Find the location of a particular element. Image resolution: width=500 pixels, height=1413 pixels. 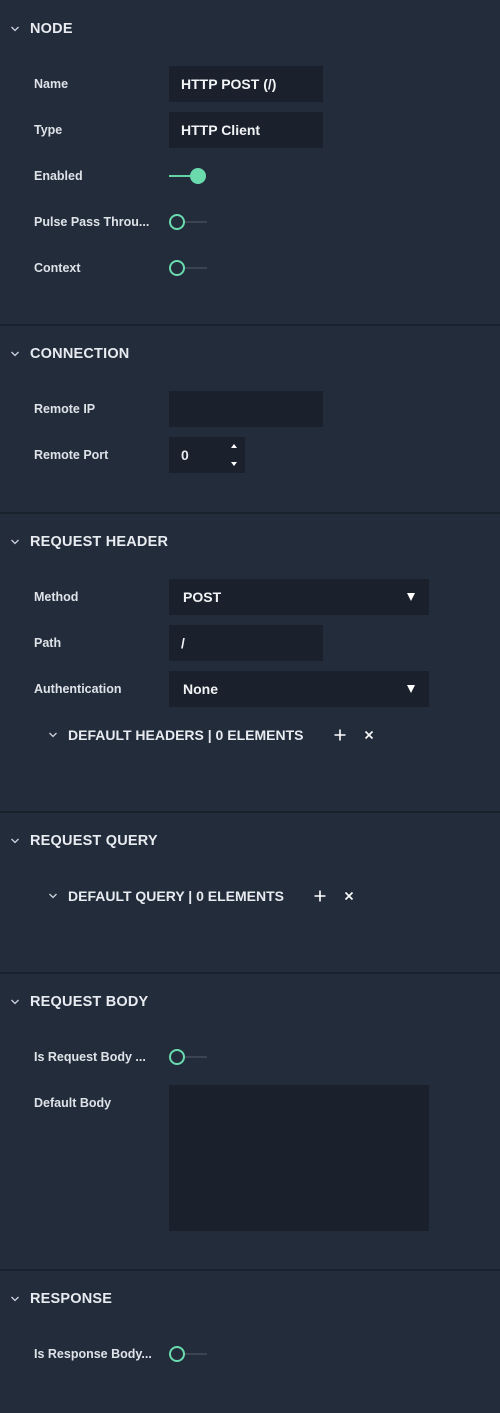

default-query-header: DEFAULT QUERY | 0 ELEMENTS is located at coordinates (166, 896).